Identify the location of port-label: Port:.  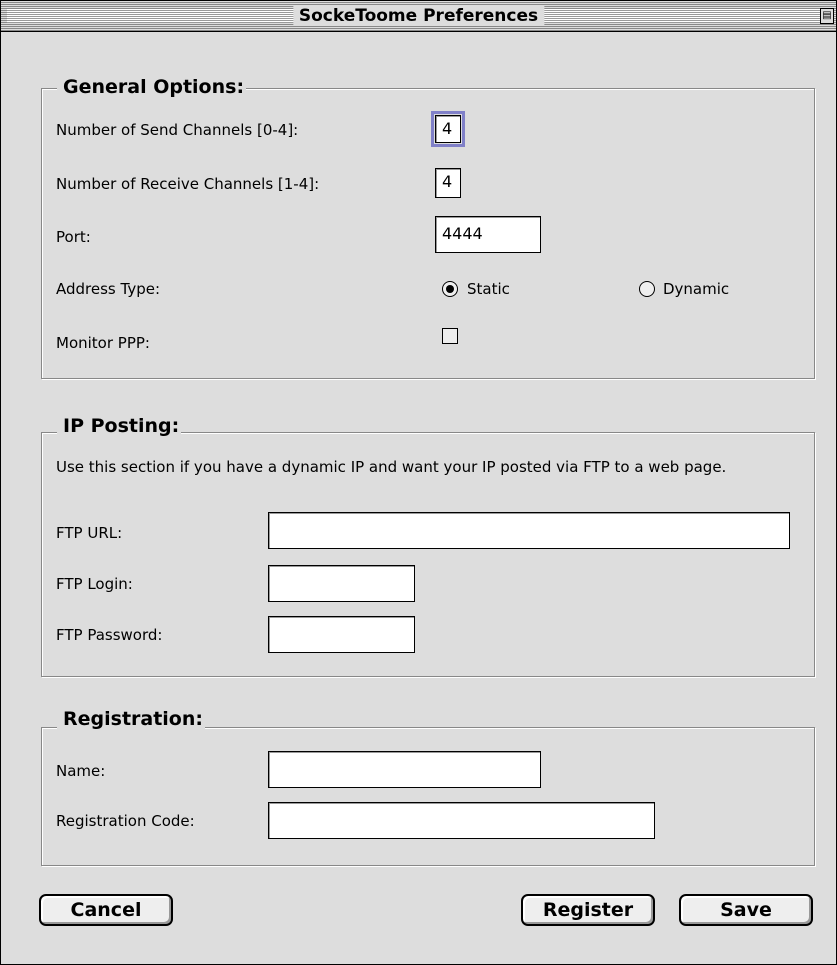
(73, 237).